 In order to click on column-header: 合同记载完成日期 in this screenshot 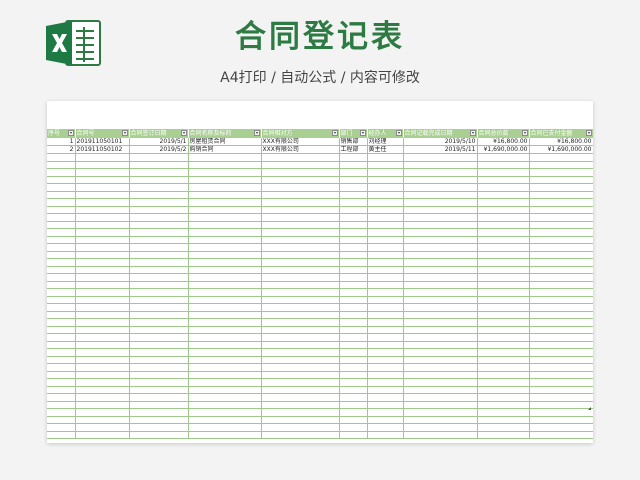, I will do `click(440, 133)`.